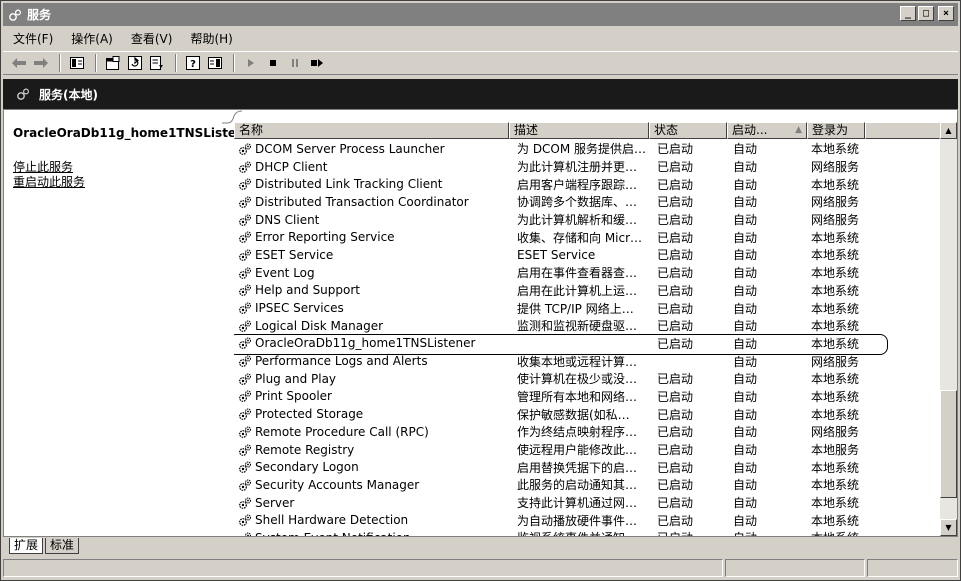  I want to click on service-name: Server, so click(275, 502).